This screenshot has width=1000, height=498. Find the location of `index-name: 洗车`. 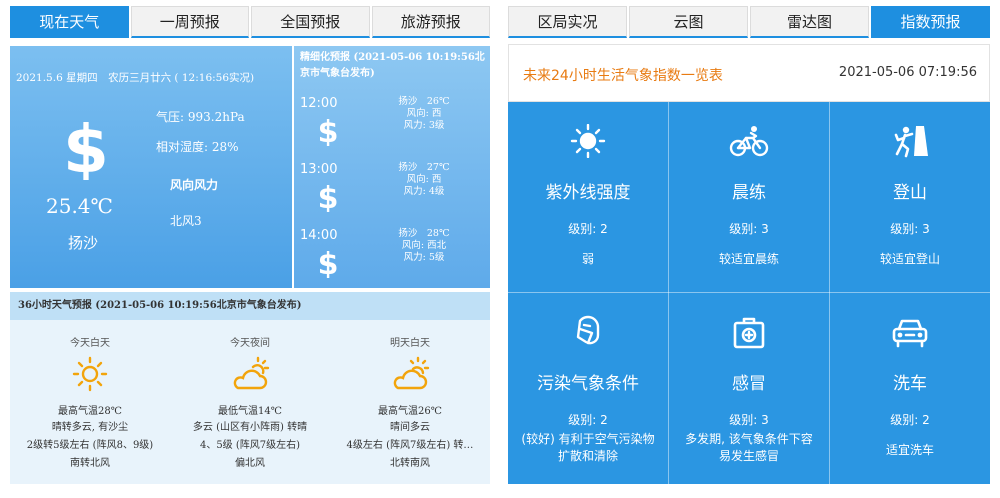

index-name: 洗车 is located at coordinates (910, 384).